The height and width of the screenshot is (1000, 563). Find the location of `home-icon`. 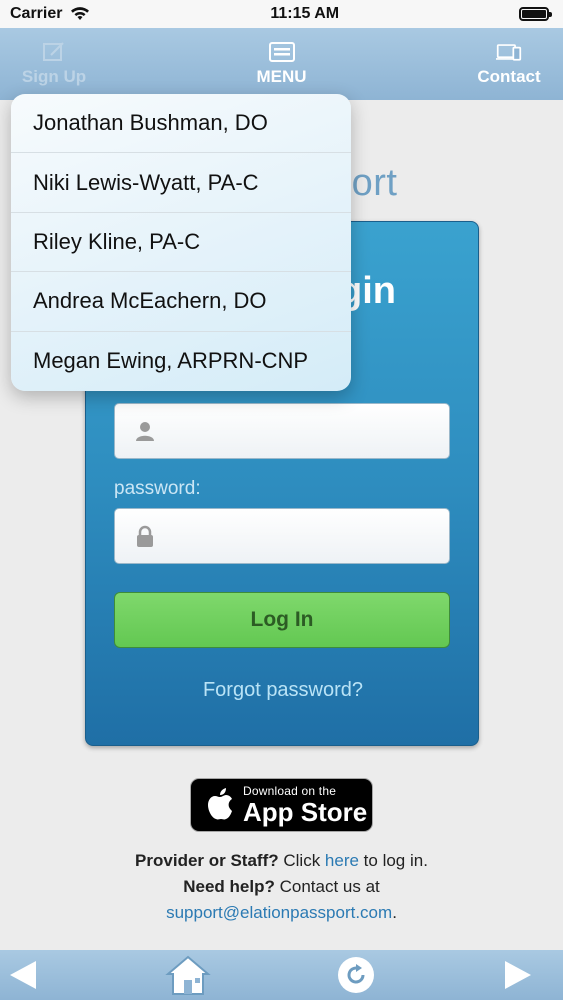

home-icon is located at coordinates (188, 975).